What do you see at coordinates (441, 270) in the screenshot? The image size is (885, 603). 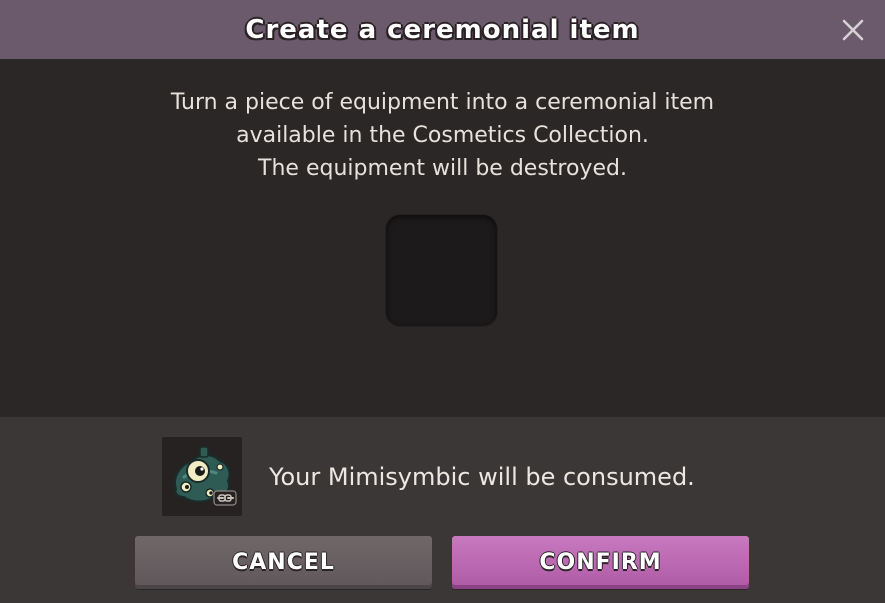 I see `equipment-slot` at bounding box center [441, 270].